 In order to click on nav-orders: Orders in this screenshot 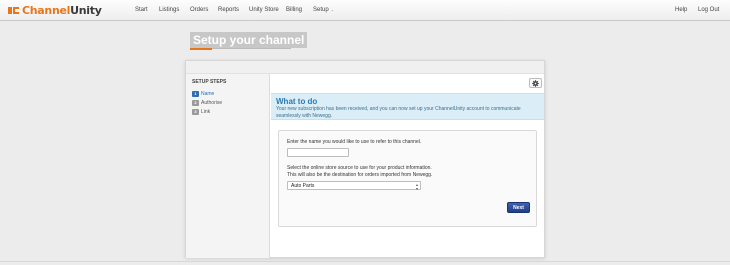, I will do `click(199, 10)`.